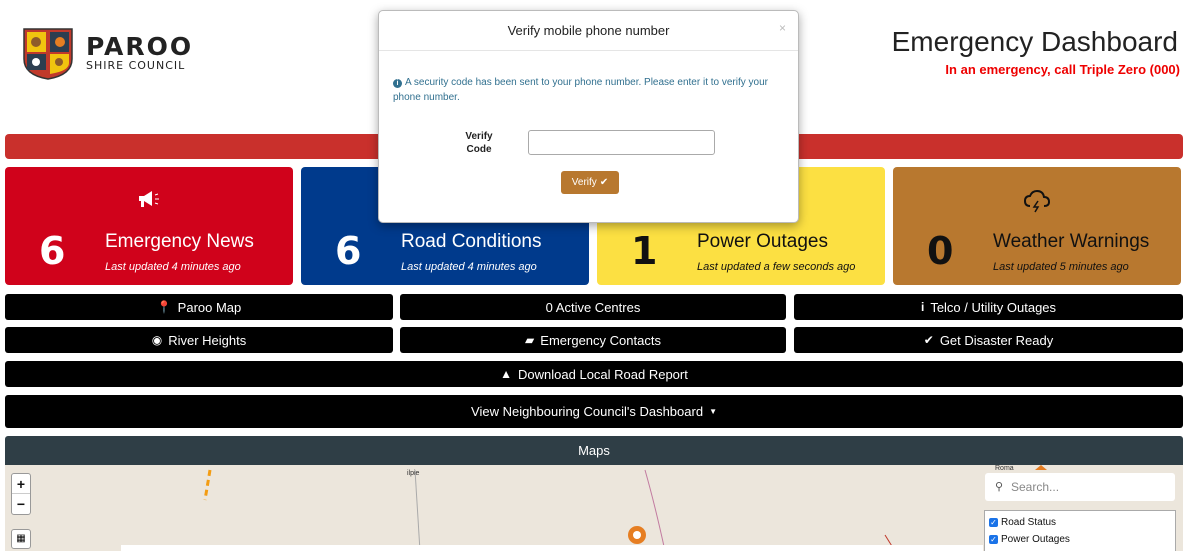 The height and width of the screenshot is (551, 1184). Describe the element at coordinates (762, 241) in the screenshot. I see `tile-label: Power Outages` at that location.